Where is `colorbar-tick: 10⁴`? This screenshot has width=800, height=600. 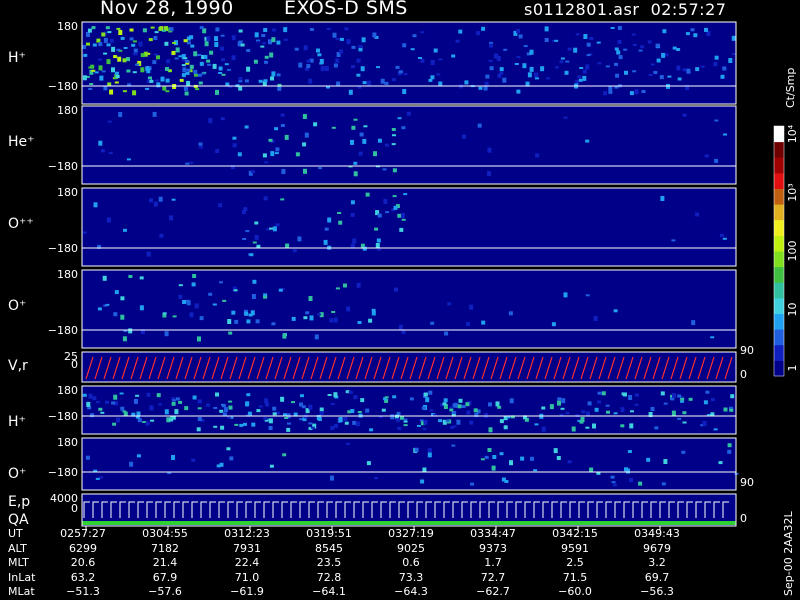 colorbar-tick: 10⁴ is located at coordinates (792, 133).